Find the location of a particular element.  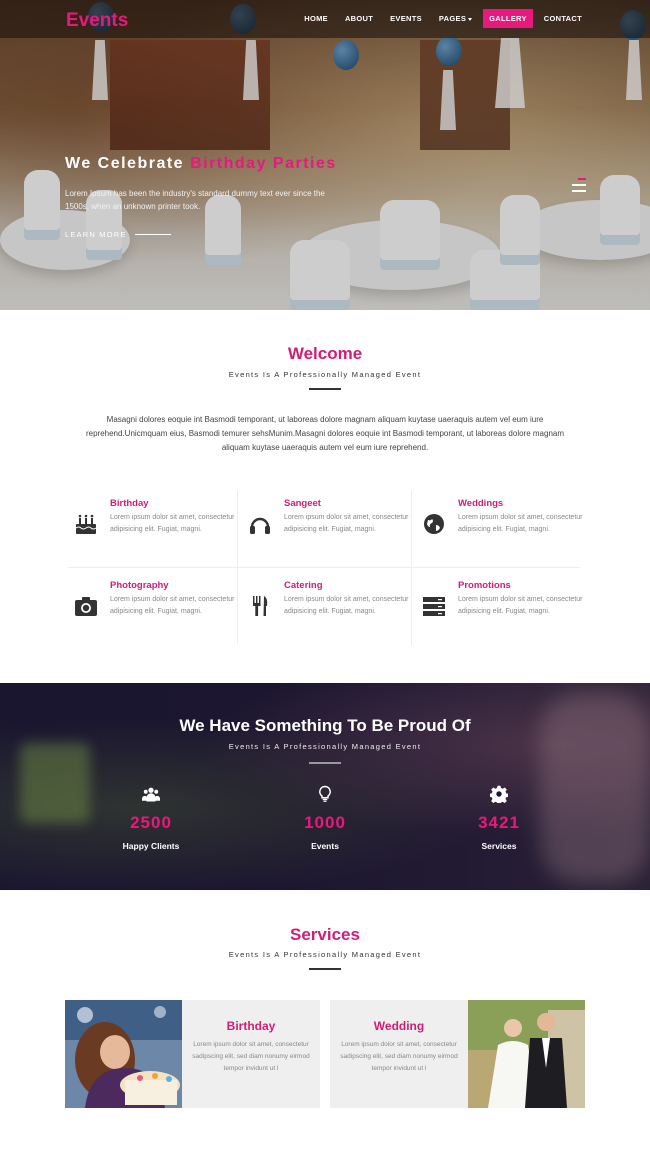

hero-title-highlight: Birthday Parties is located at coordinates (263, 163).